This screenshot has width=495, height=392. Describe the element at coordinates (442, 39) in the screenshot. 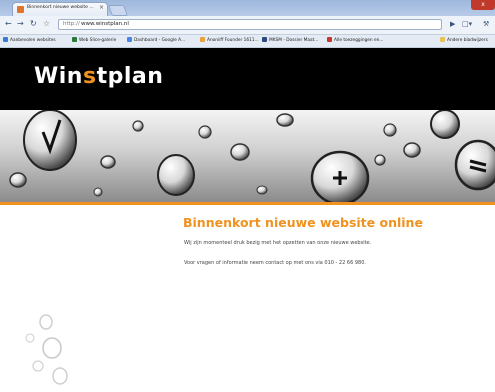

I see `folder-icon` at that location.